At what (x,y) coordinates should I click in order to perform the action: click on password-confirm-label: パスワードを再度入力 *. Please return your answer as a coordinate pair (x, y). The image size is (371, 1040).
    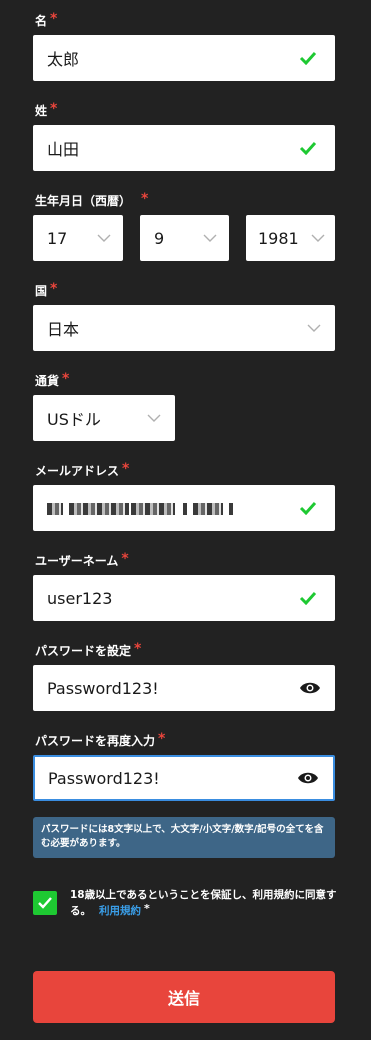
    Looking at the image, I should click on (100, 739).